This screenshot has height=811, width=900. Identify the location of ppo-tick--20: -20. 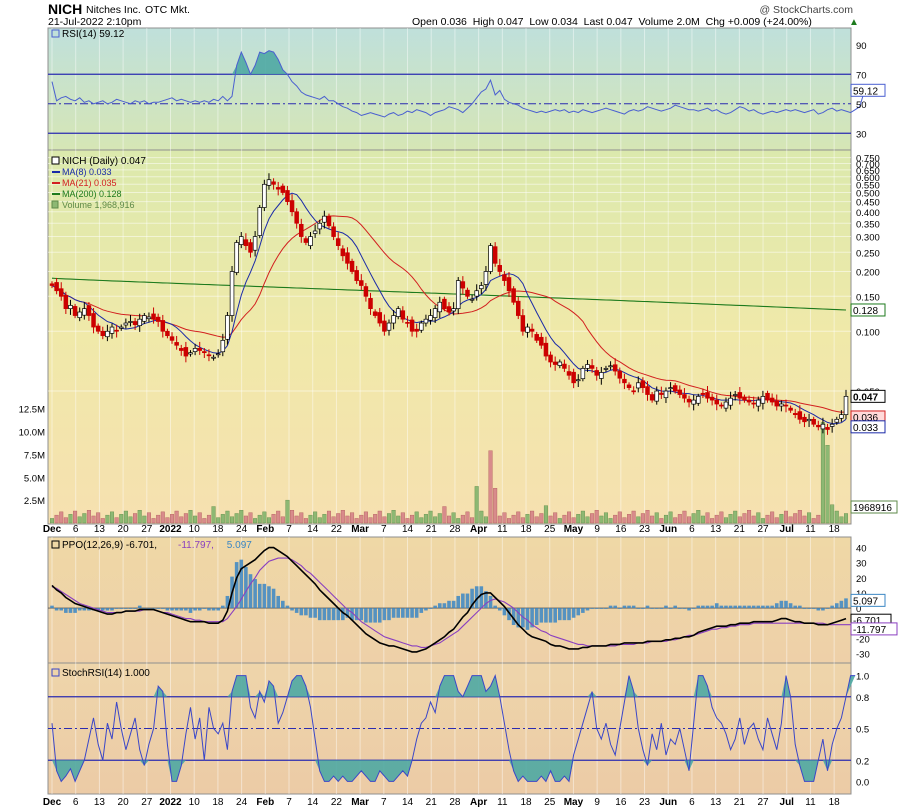
(863, 639).